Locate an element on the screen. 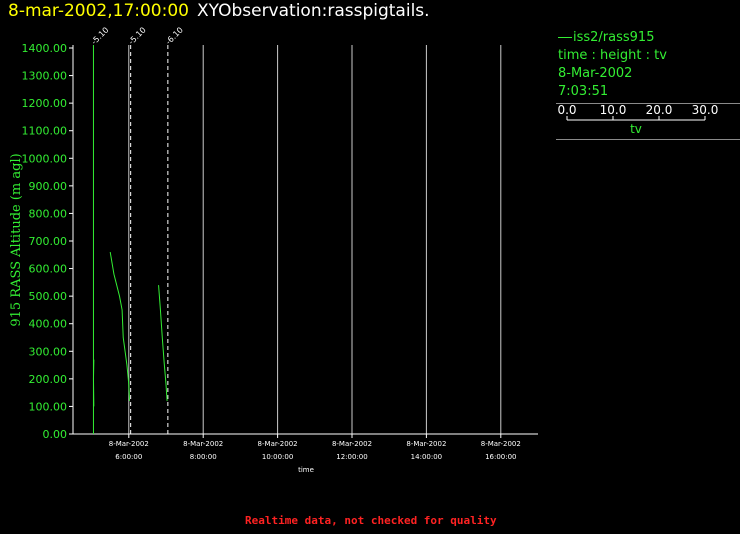 Image resolution: width=740 pixels, height=534 pixels. y-axis-label: 915 RASS Altitude (m agl) is located at coordinates (16, 239).